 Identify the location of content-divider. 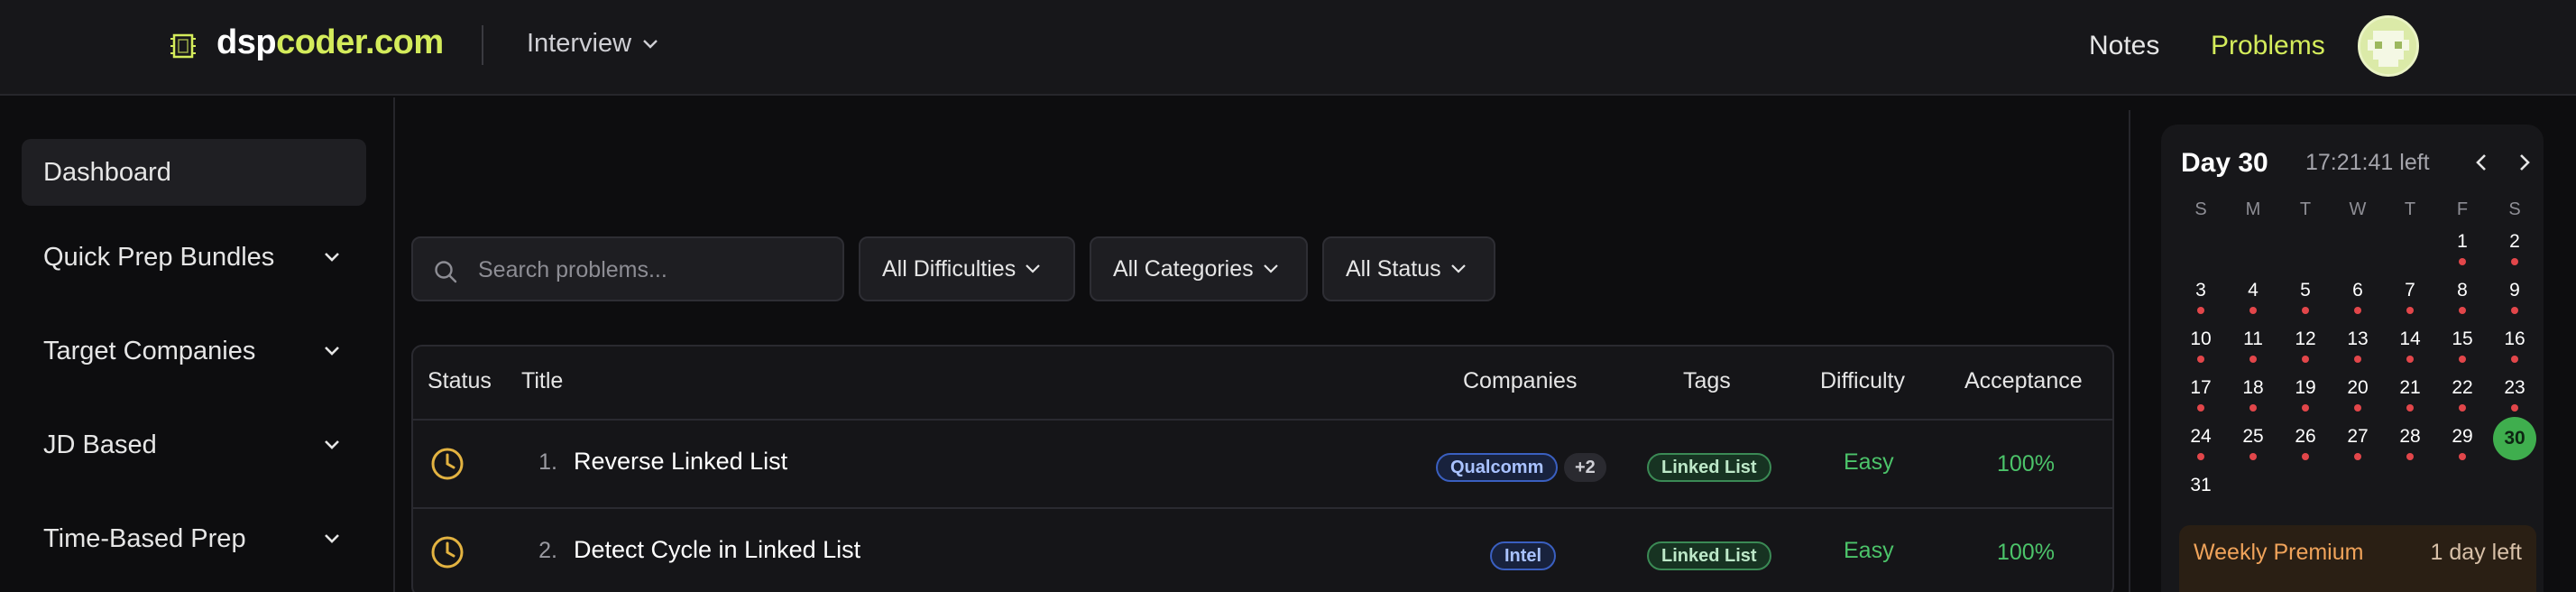
(2129, 351).